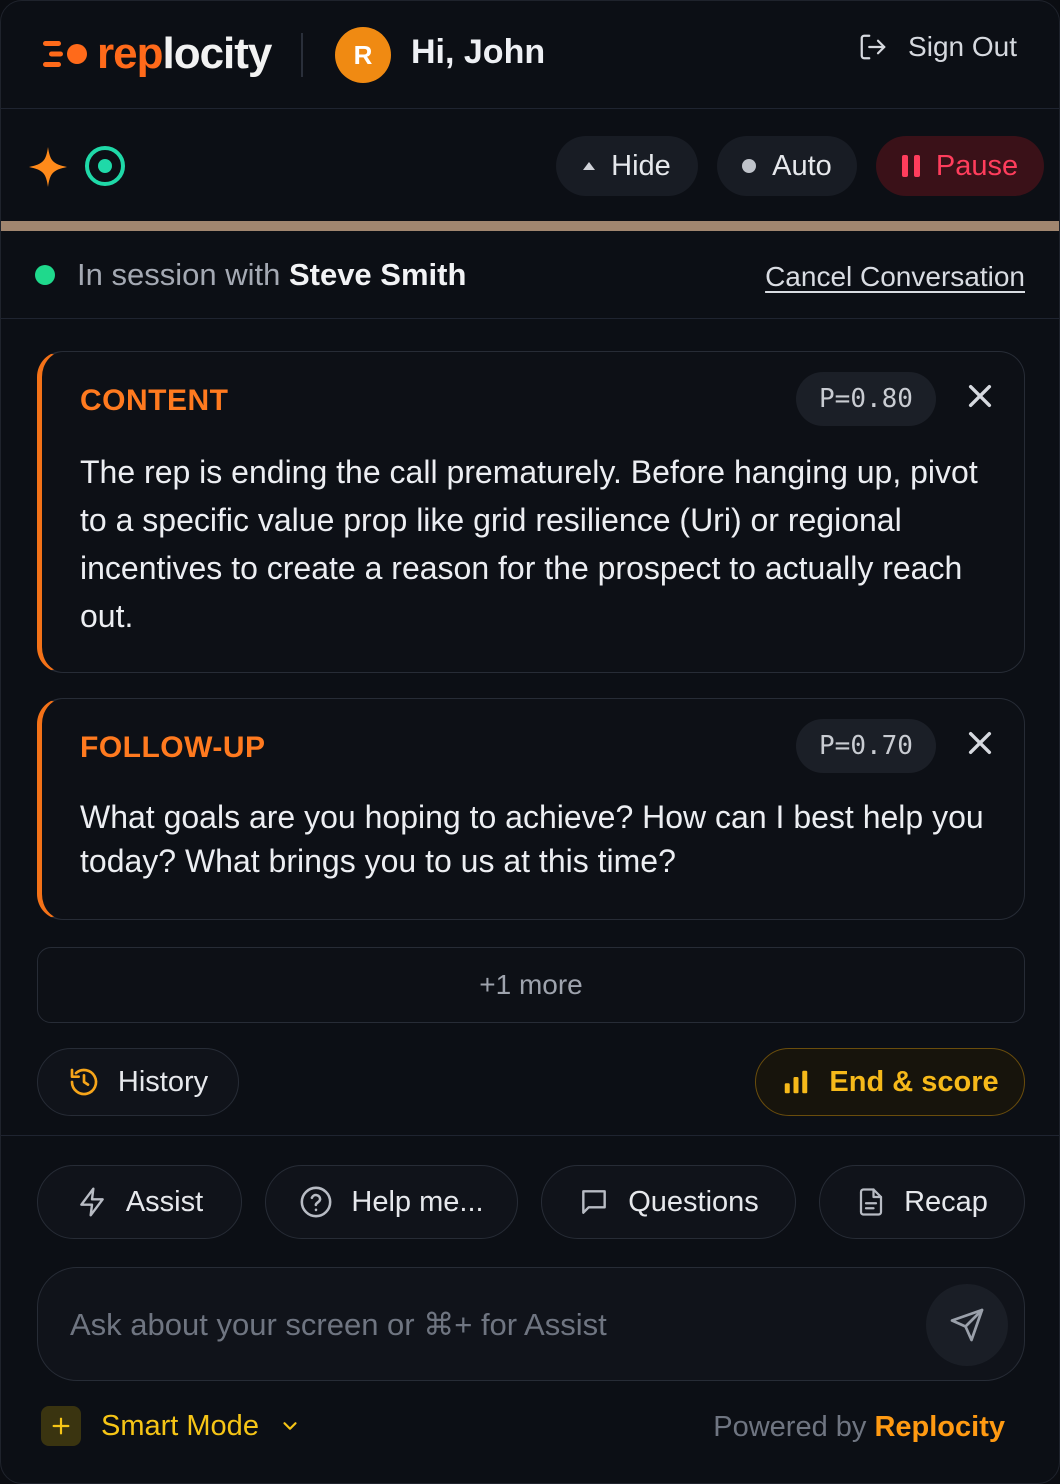  Describe the element at coordinates (895, 277) in the screenshot. I see `cancel-conversation-link: Cancel Conversation` at that location.